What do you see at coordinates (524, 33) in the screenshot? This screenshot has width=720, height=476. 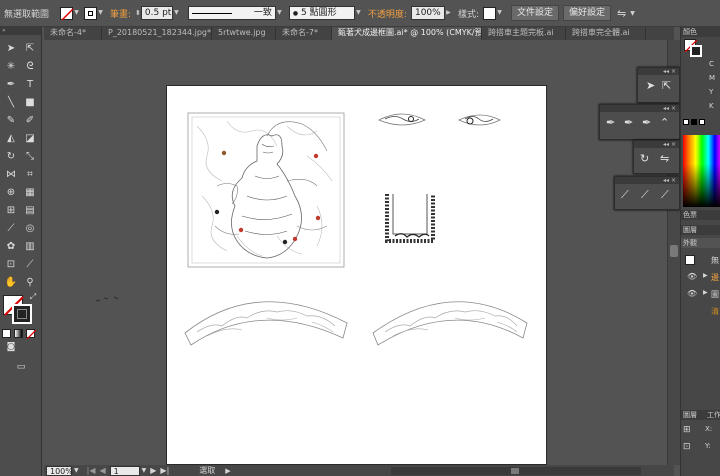 I see `tab-doc-6: 跨搭車主題完板.ai` at bounding box center [524, 33].